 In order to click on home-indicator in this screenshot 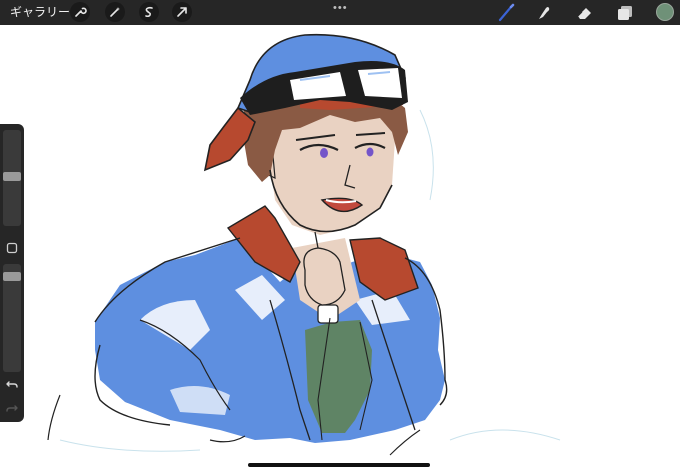, I will do `click(339, 465)`.